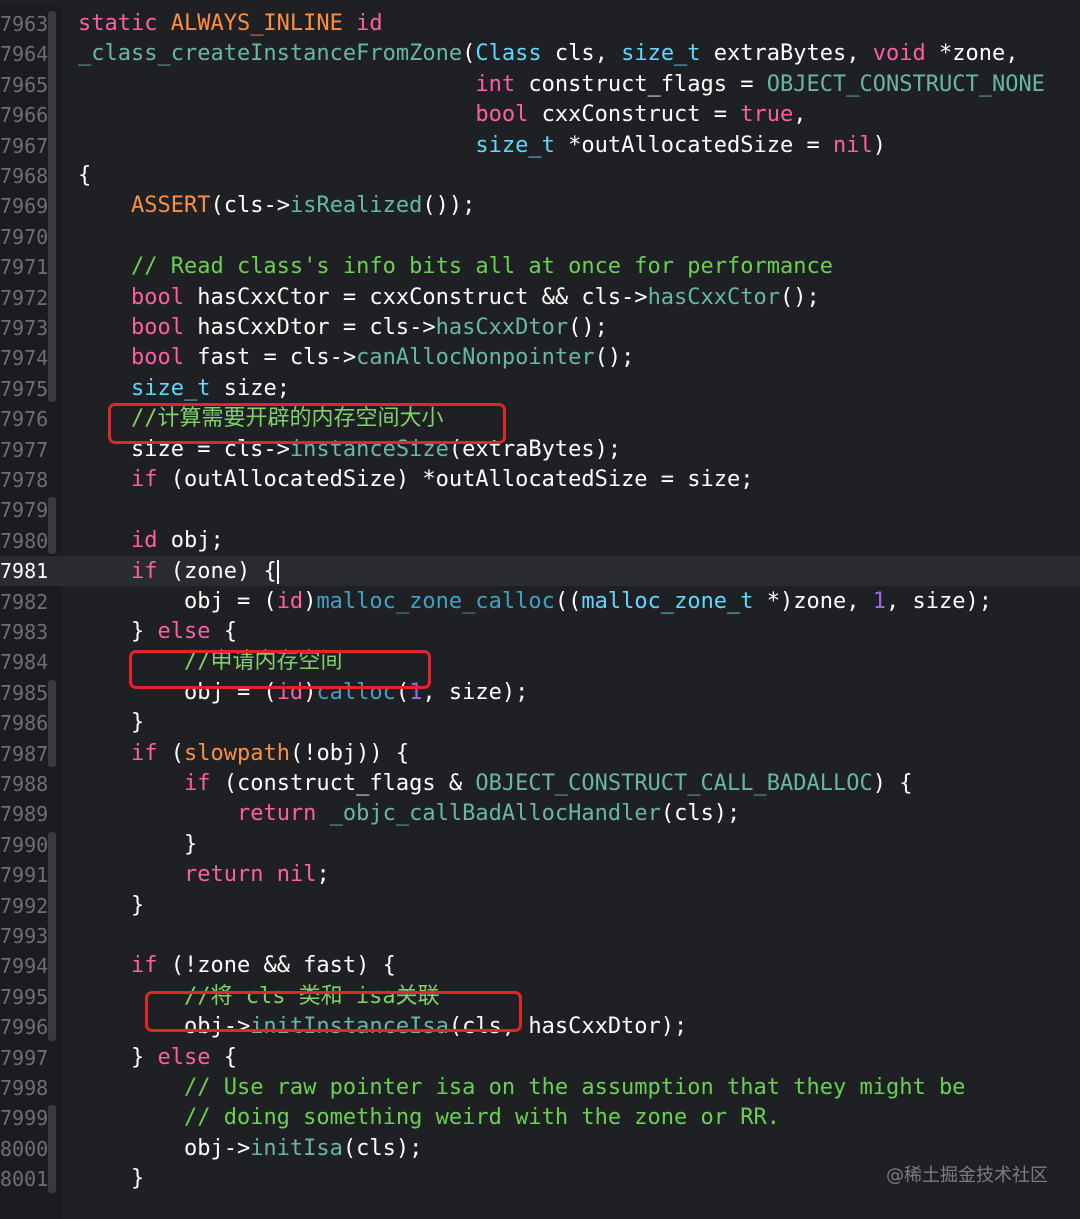  I want to click on code-line: 7997 } else {, so click(540, 1058).